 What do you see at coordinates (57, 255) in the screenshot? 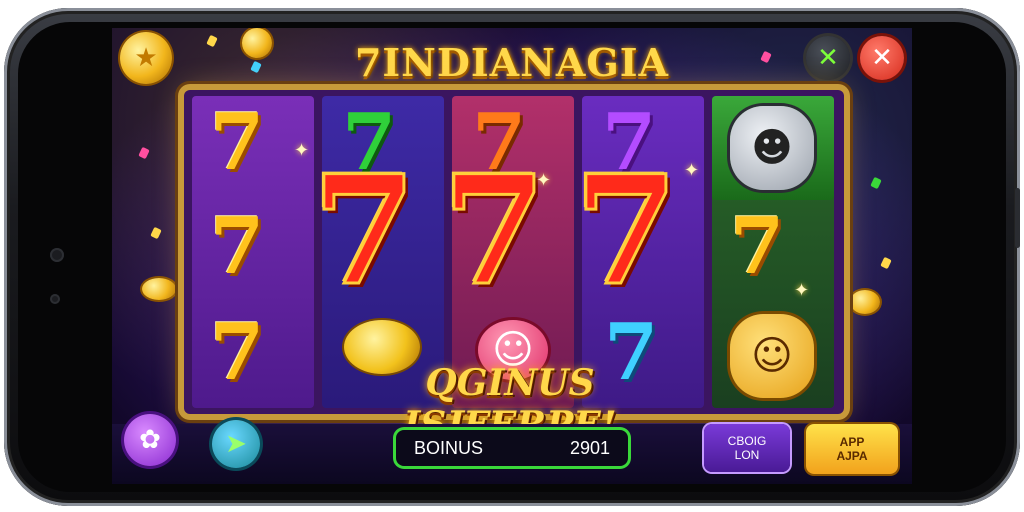
I see `camera-icon` at bounding box center [57, 255].